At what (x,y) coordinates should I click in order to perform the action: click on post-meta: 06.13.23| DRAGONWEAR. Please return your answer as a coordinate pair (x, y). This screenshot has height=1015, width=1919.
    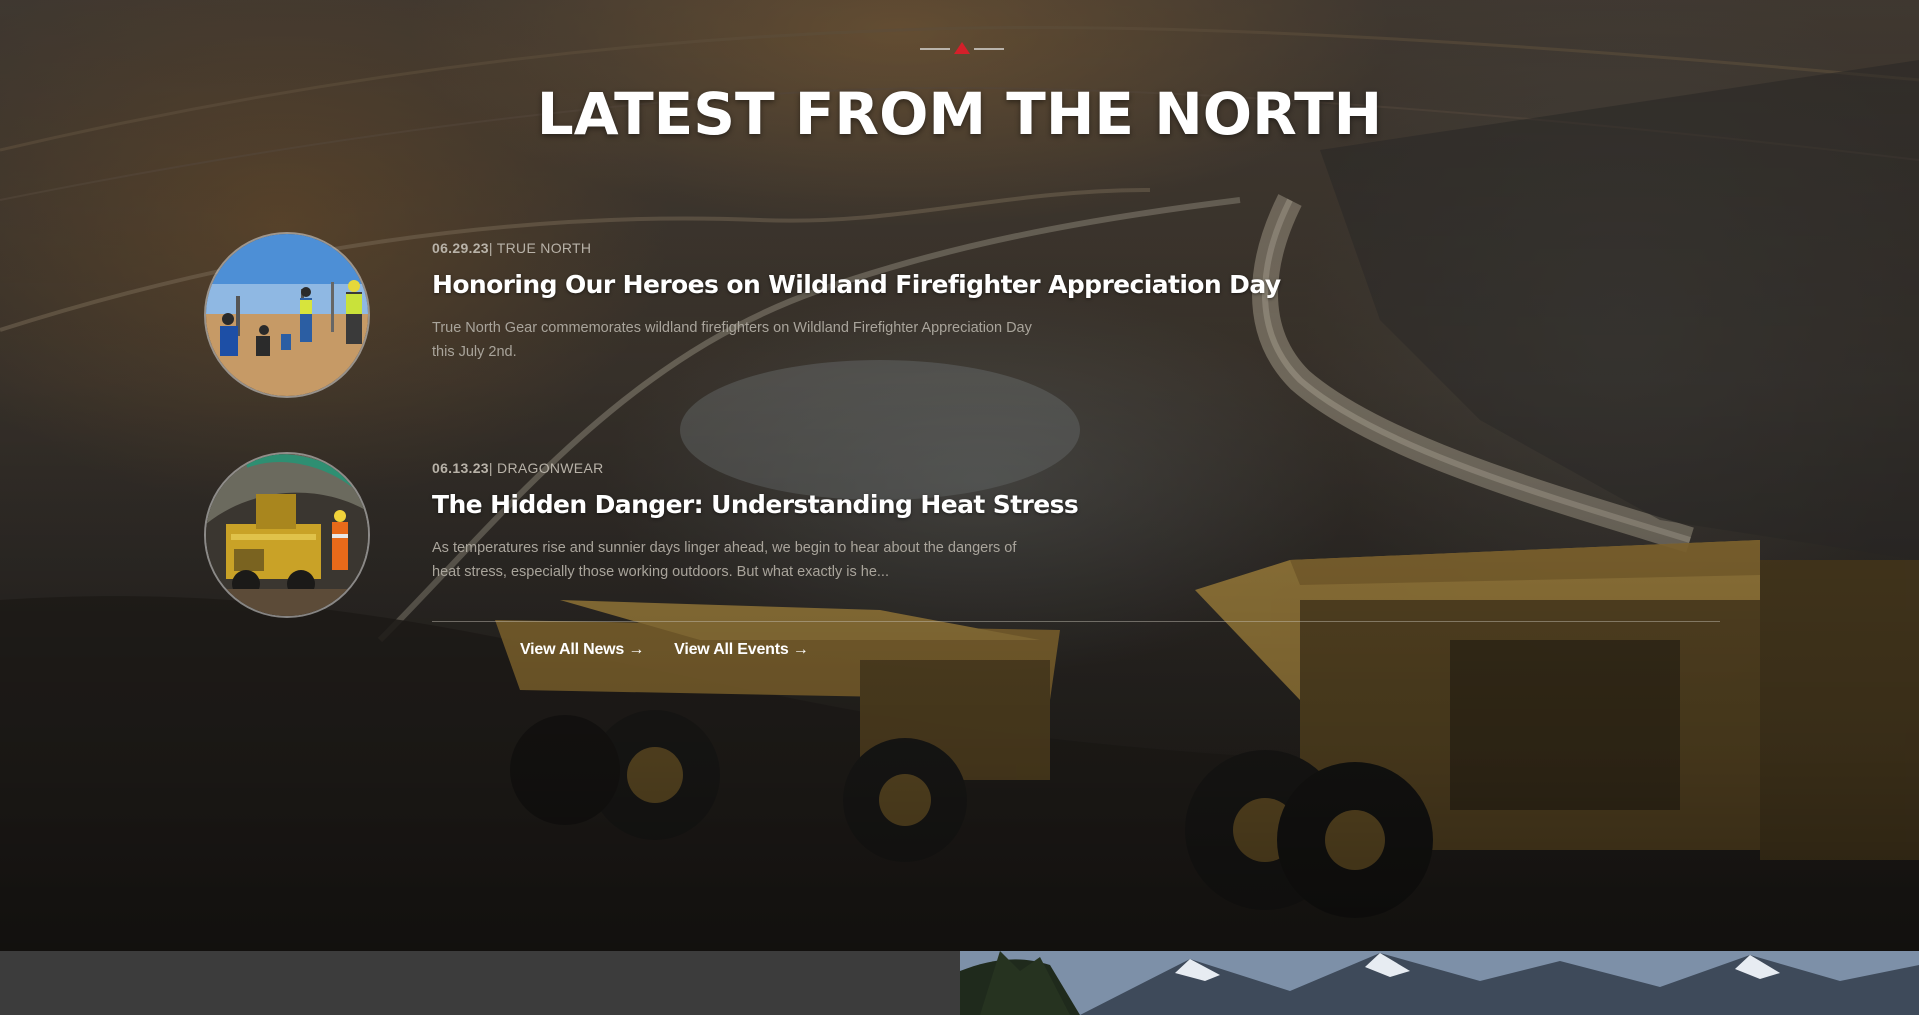
    Looking at the image, I should click on (518, 468).